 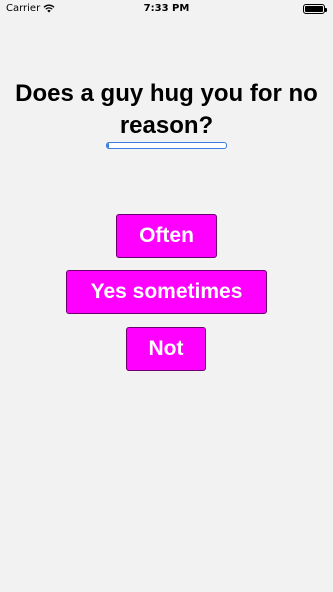 I want to click on status-bar: Carrier 7:33 PM, so click(x=166, y=10).